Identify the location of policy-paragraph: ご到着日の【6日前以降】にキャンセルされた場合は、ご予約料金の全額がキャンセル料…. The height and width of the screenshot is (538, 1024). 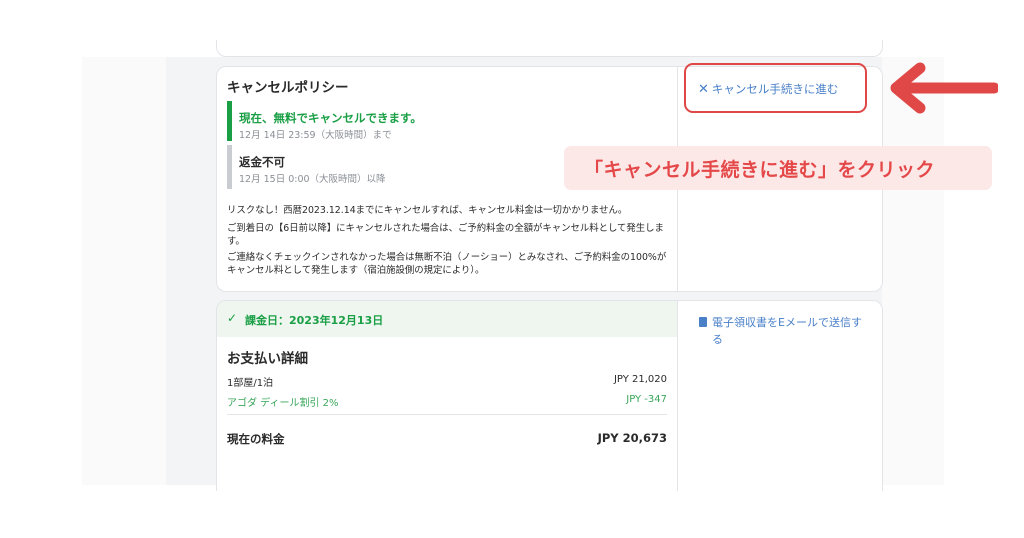
(445, 235).